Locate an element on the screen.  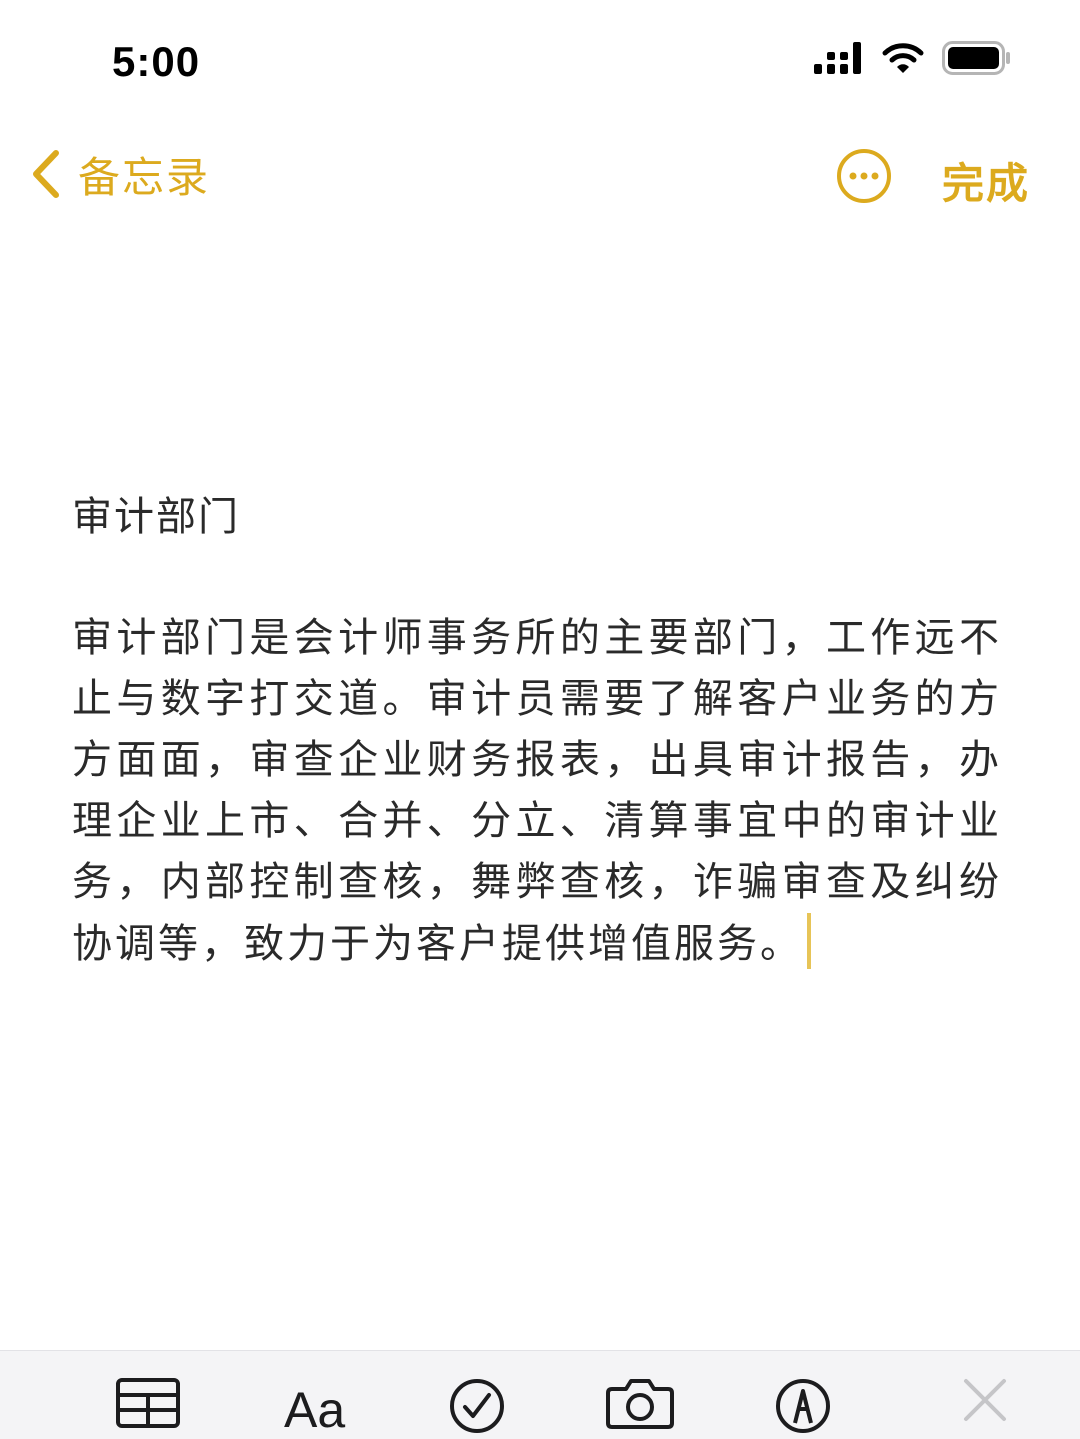
bottom-toolbar: Aa is located at coordinates (540, 1394).